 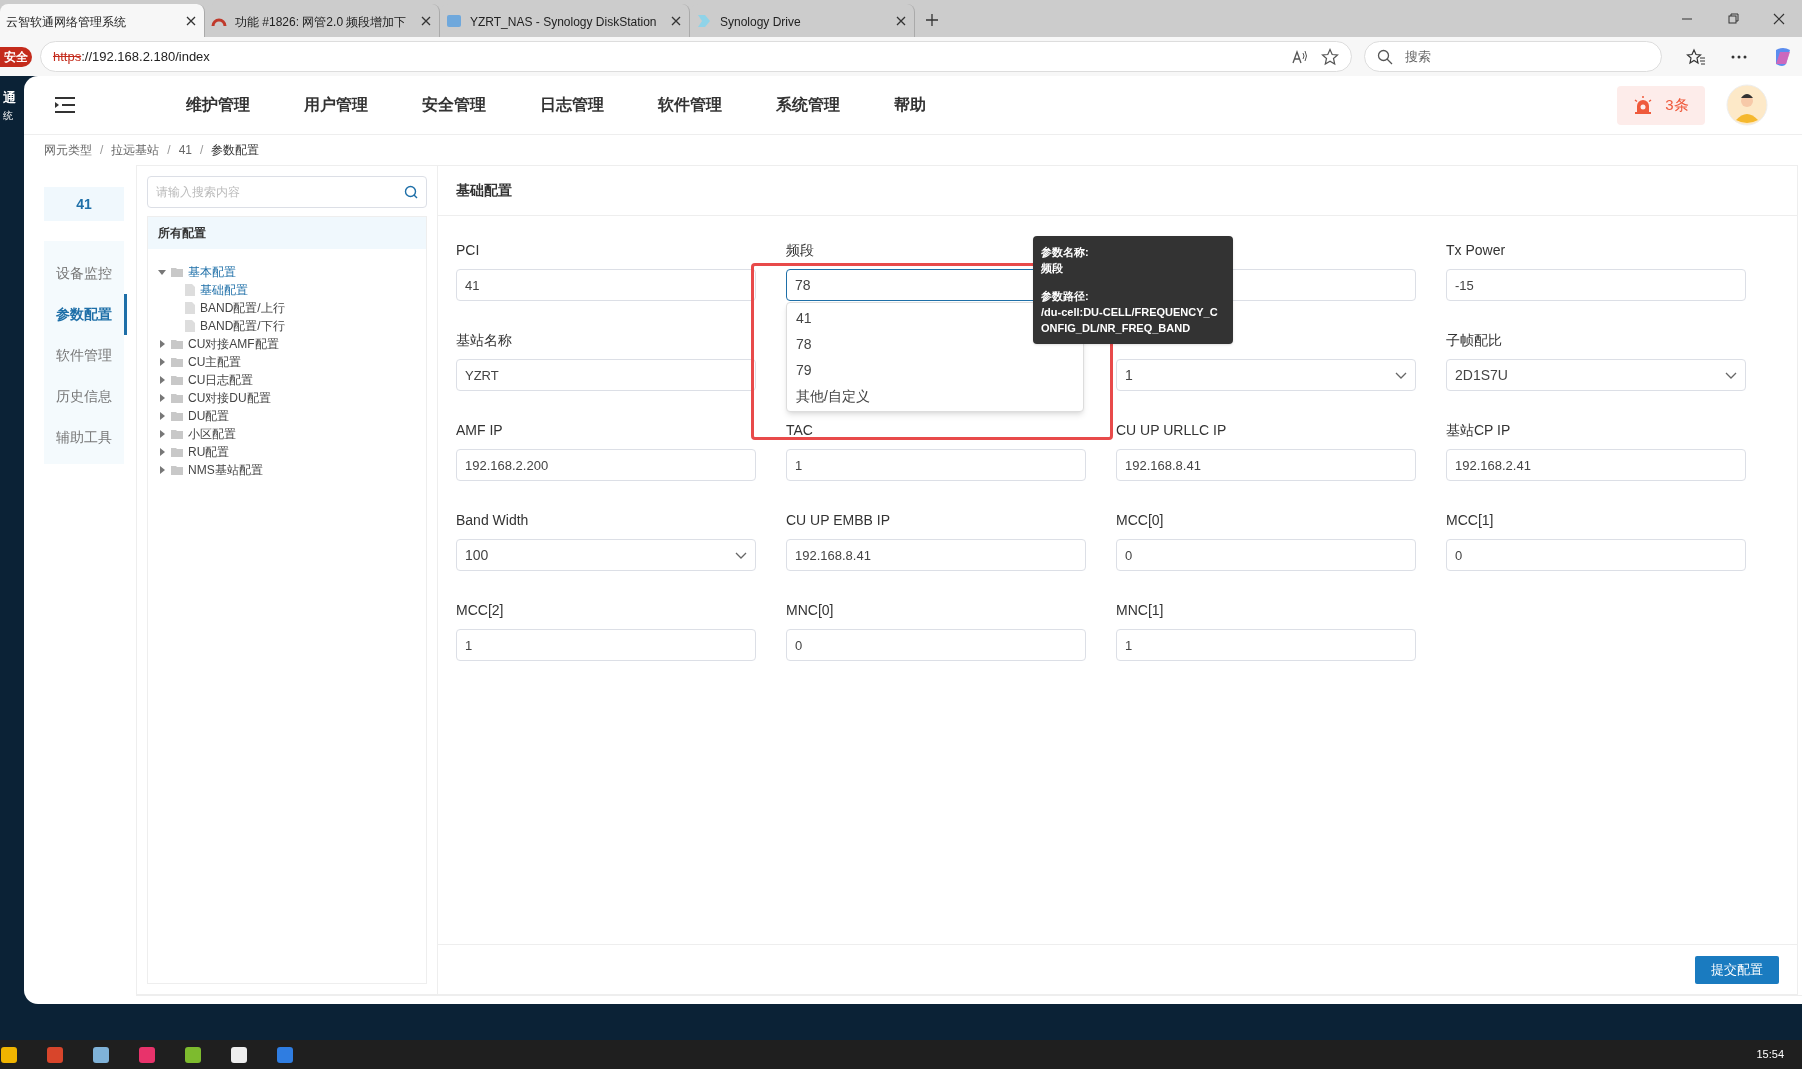 I want to click on tooltip-text: 参数名称:, so click(x=1065, y=252).